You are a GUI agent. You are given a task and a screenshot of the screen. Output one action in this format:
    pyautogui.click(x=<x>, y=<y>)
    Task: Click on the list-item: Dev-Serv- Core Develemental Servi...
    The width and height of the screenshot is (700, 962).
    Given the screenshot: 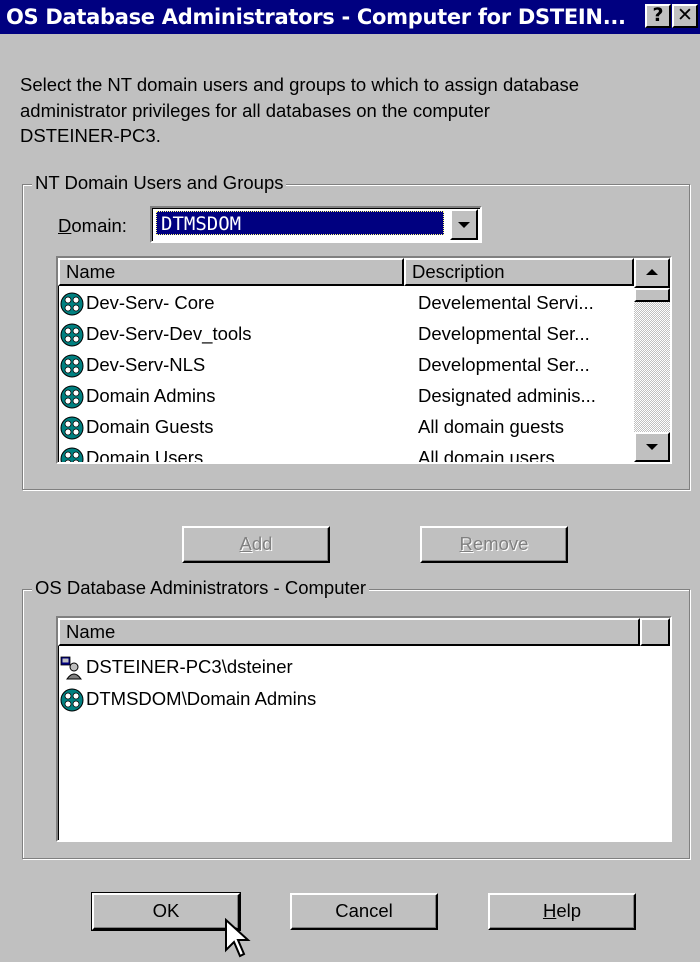 What is the action you would take?
    pyautogui.click(x=364, y=303)
    